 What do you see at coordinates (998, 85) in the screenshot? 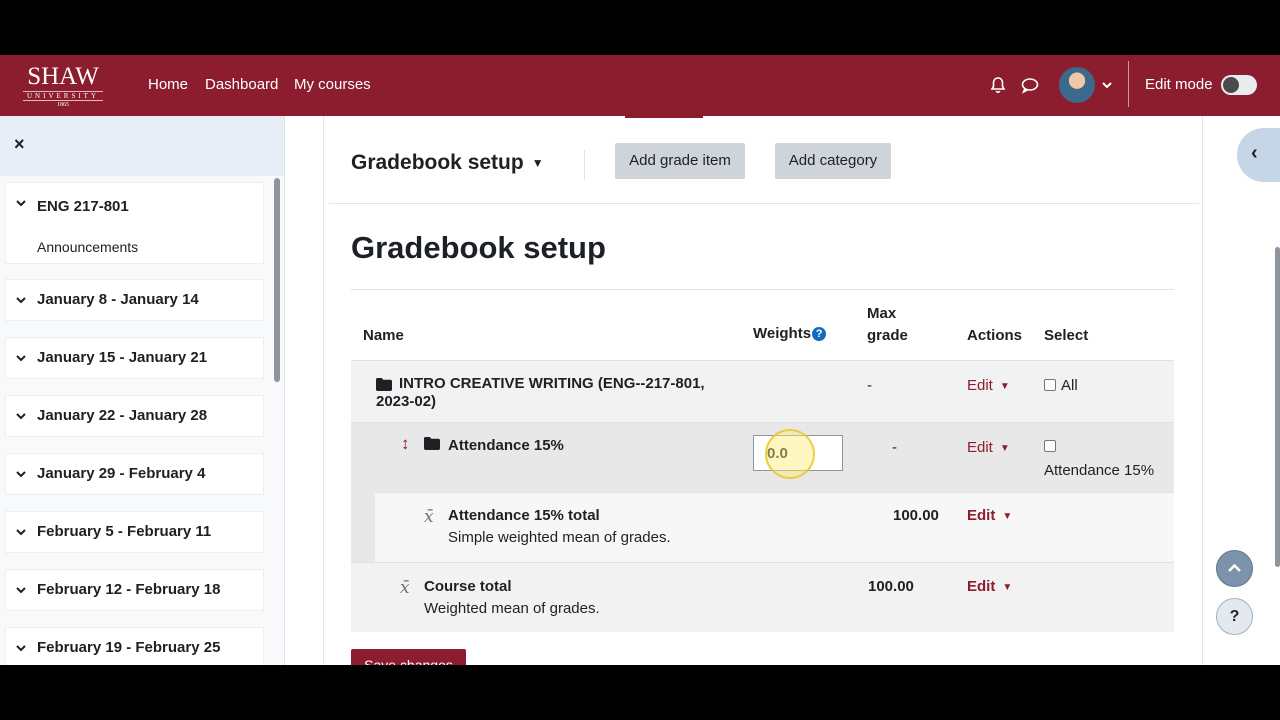
I see `bell-icon` at bounding box center [998, 85].